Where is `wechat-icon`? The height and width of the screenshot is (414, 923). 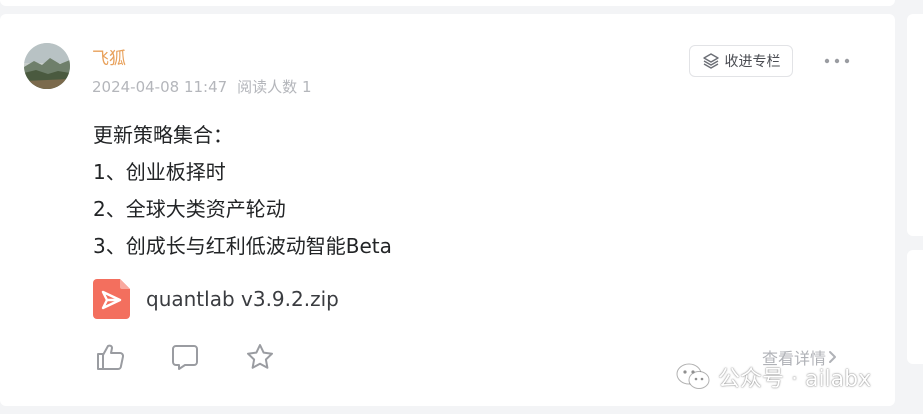 wechat-icon is located at coordinates (693, 376).